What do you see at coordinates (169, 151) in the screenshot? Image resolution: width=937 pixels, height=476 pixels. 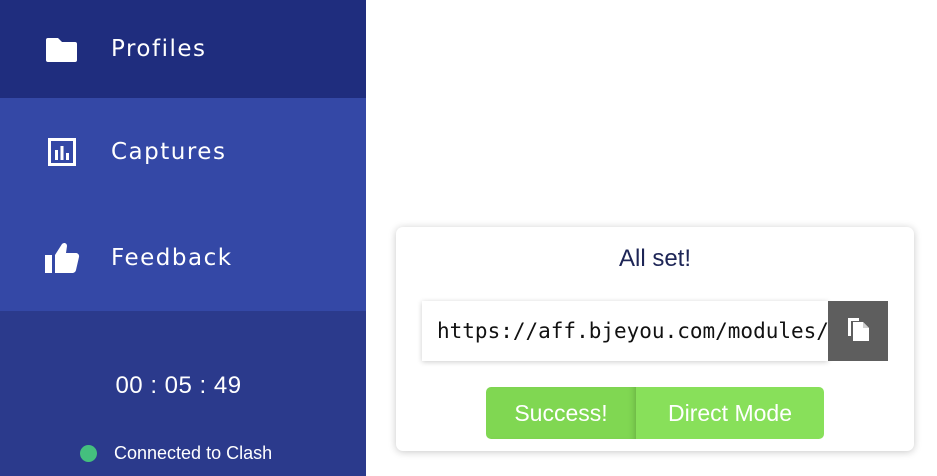 I see `sidebar-item-label: Captures` at bounding box center [169, 151].